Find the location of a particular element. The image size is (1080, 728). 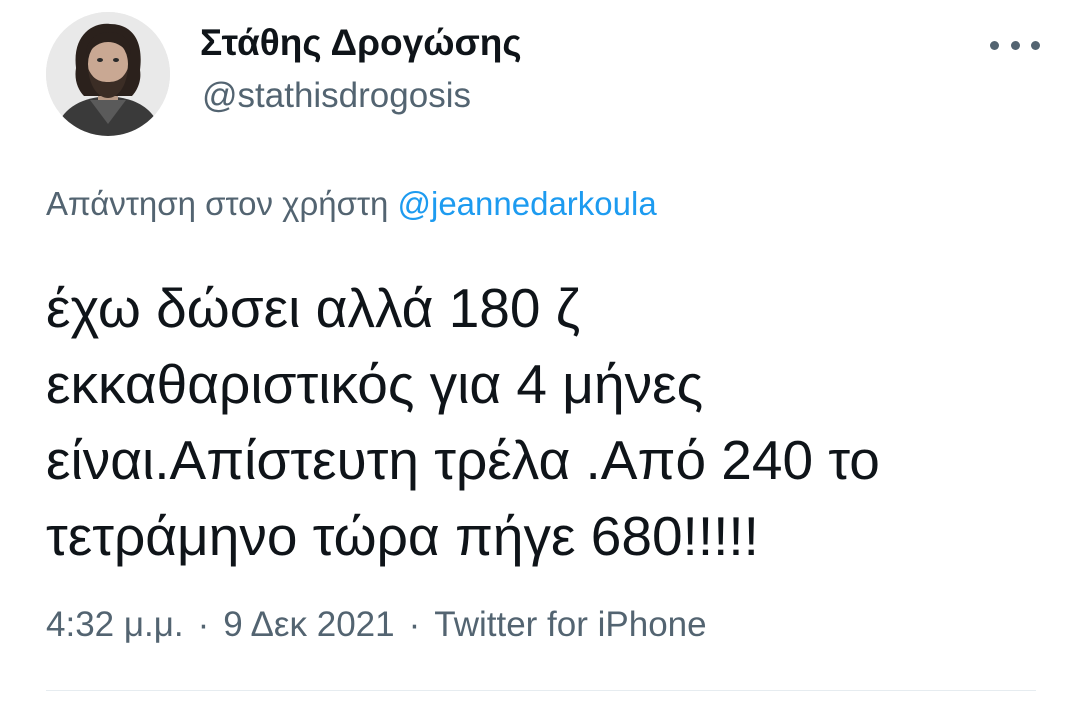

reply-context: Απάντηση στον χρήστη @jeannedarkoula is located at coordinates (351, 204).